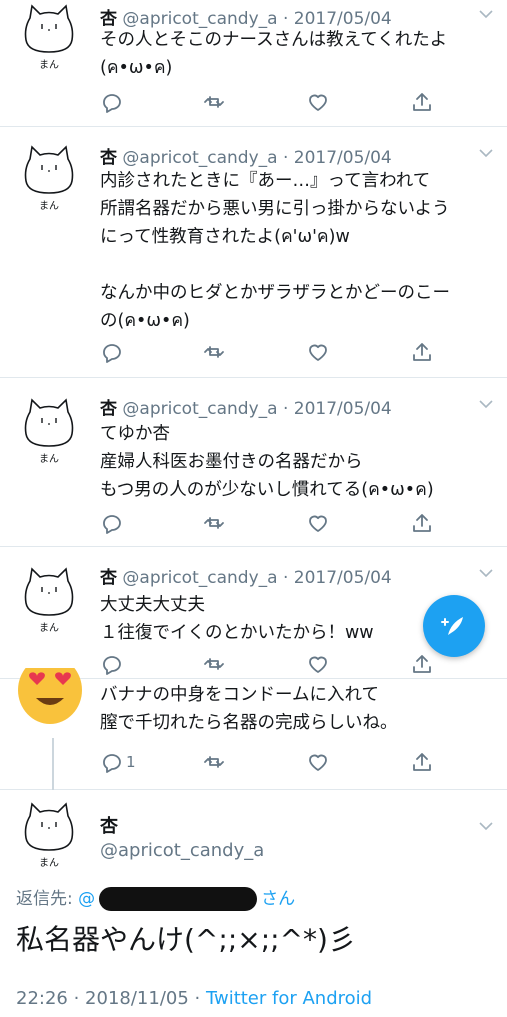  I want to click on compose-icon, so click(452, 626).